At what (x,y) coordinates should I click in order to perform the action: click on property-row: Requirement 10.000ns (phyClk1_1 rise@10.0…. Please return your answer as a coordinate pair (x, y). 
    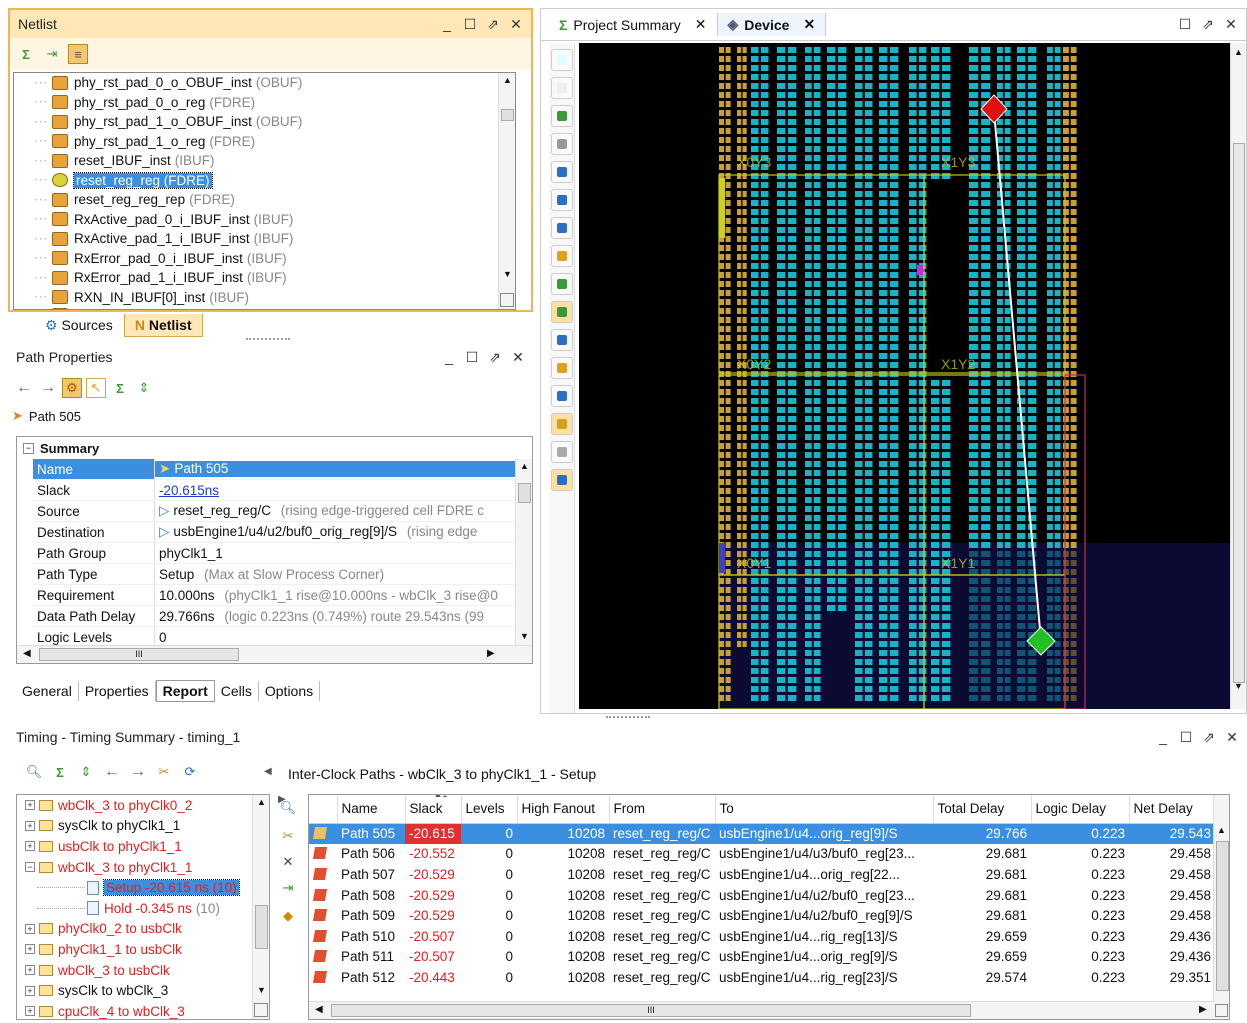
    Looking at the image, I should click on (275, 595).